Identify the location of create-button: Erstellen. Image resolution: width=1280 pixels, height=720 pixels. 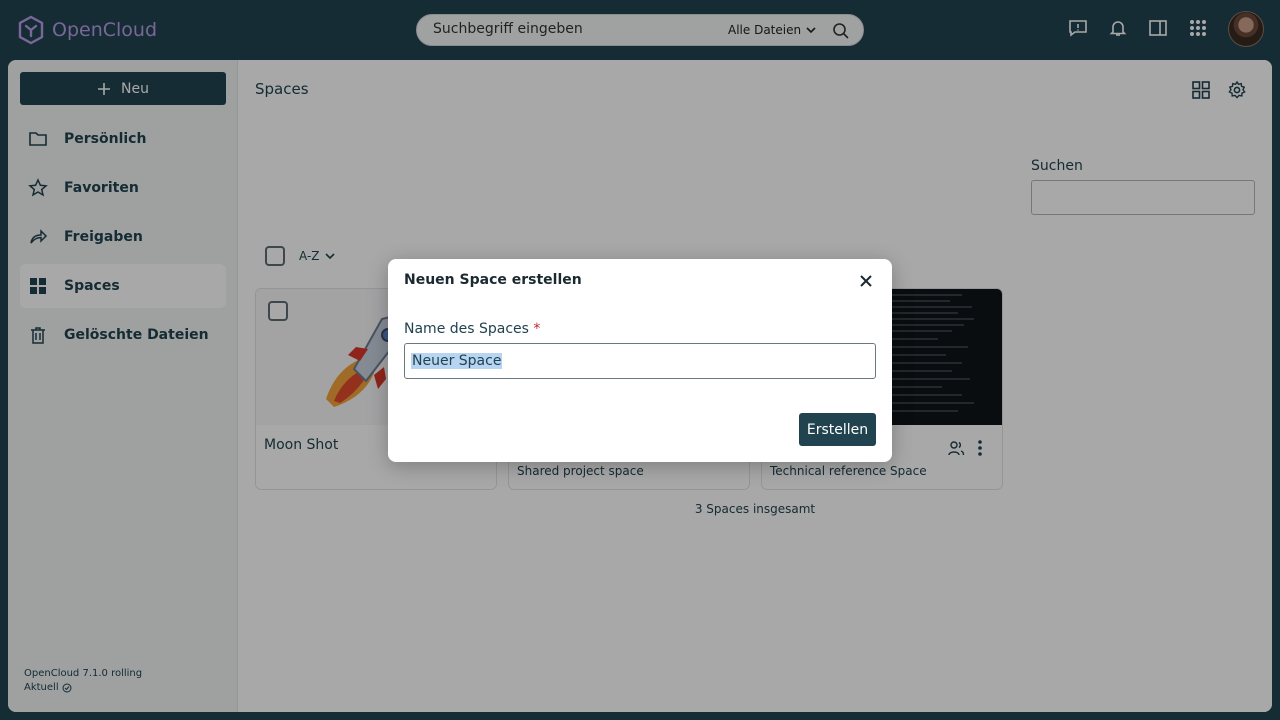
(837, 429).